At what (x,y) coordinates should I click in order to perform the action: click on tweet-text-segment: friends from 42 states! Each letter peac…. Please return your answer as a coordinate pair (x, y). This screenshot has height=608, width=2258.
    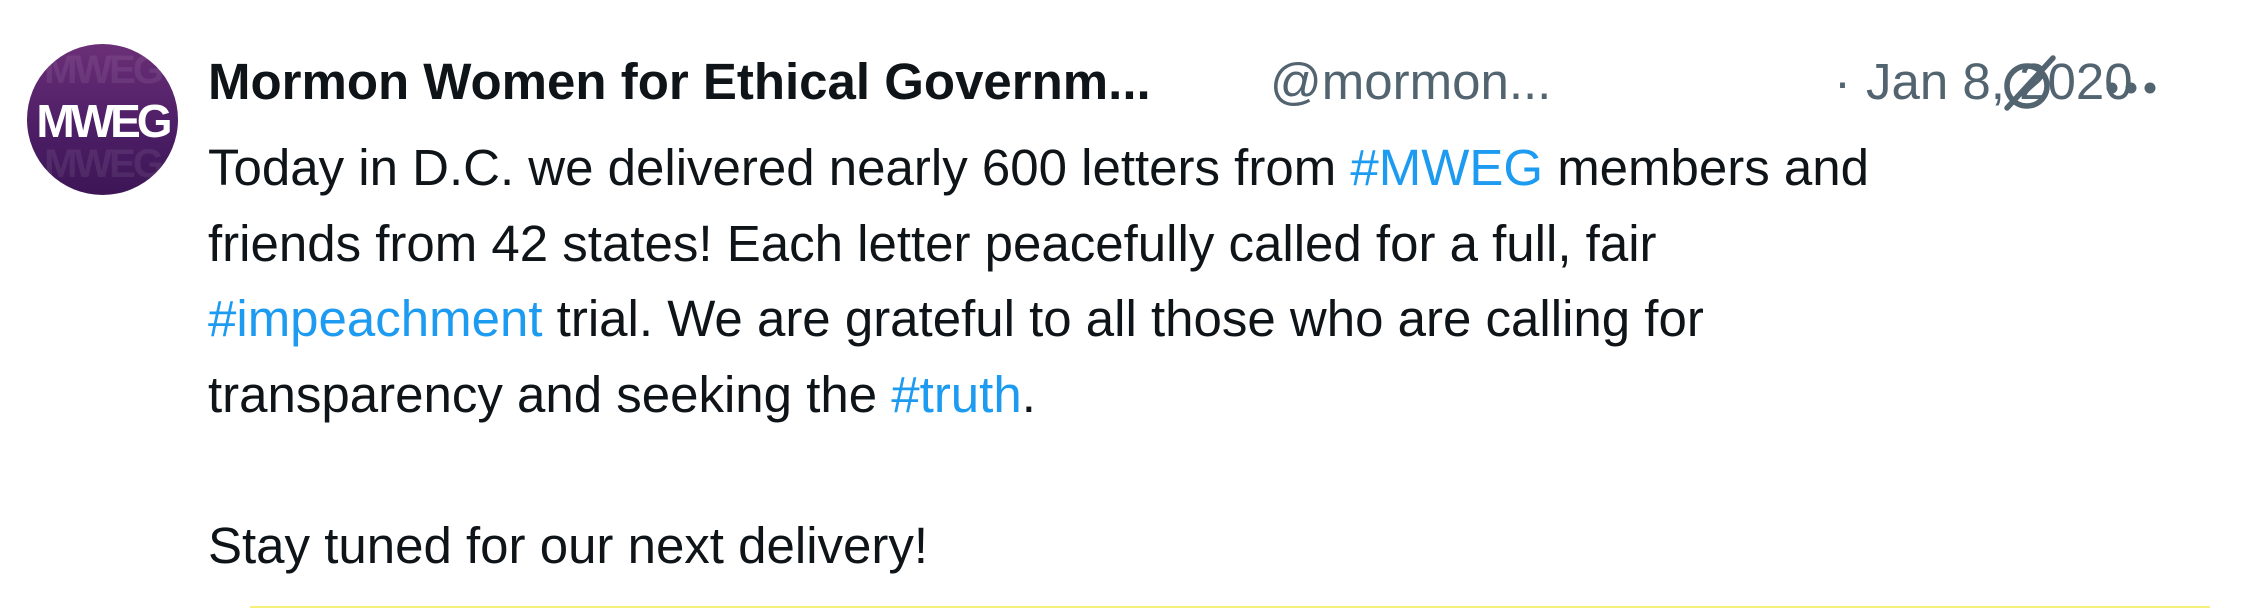
    Looking at the image, I should click on (932, 243).